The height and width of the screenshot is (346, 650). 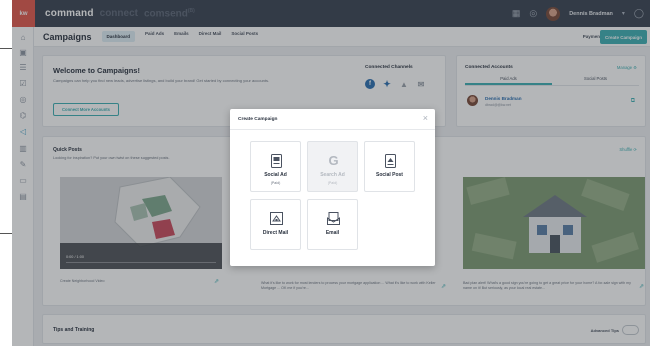 I want to click on option-label: Search Ad, so click(x=332, y=175).